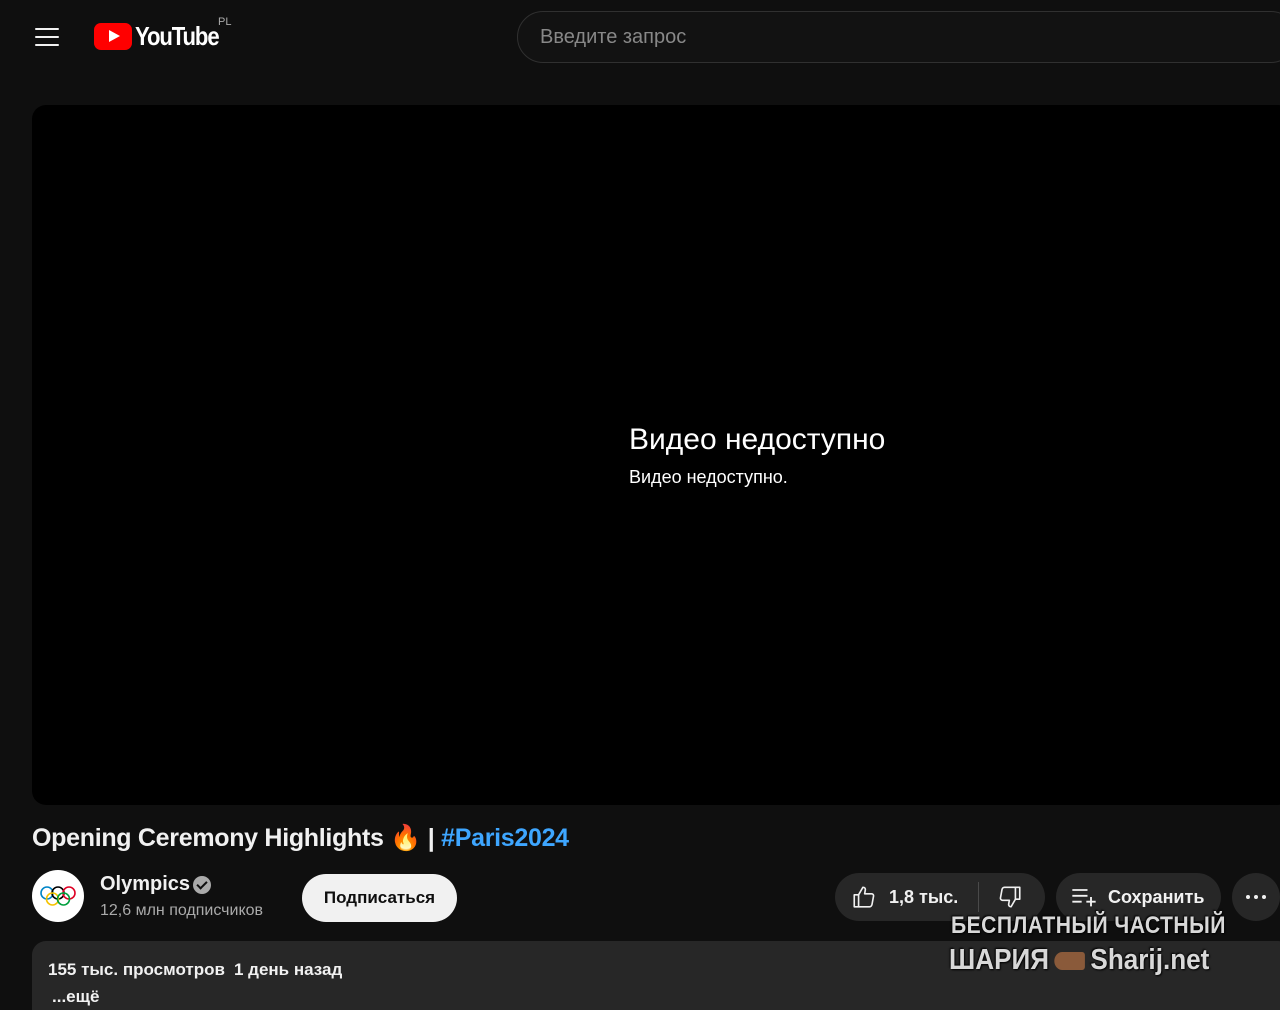  What do you see at coordinates (708, 477) in the screenshot?
I see `player-error-subtitle: Видео недоступно.` at bounding box center [708, 477].